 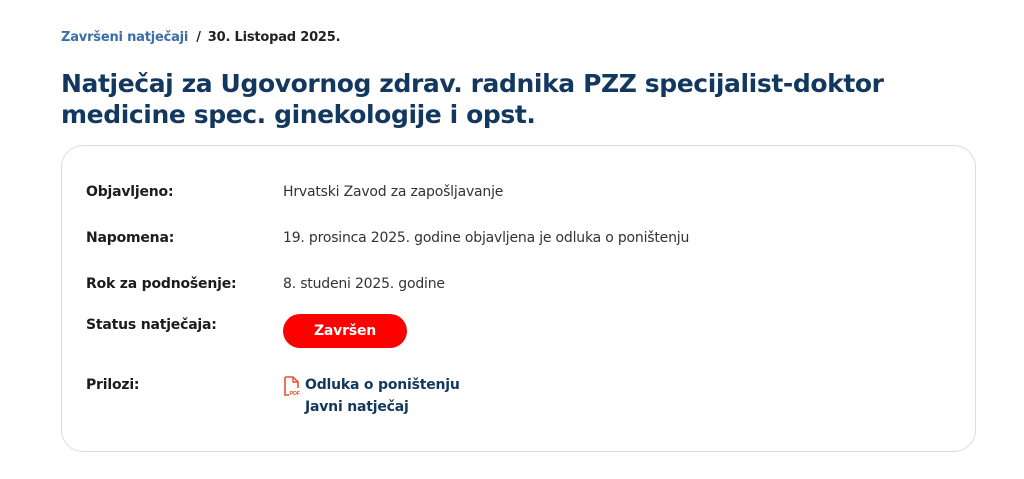 I want to click on deadline-label: Rok za podnošenje:, so click(x=161, y=284).